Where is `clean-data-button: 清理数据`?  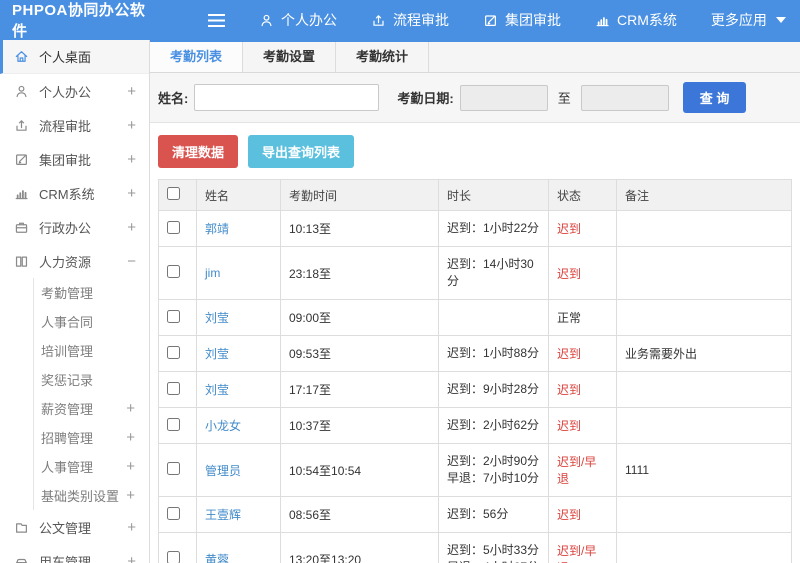
clean-data-button: 清理数据 is located at coordinates (198, 151).